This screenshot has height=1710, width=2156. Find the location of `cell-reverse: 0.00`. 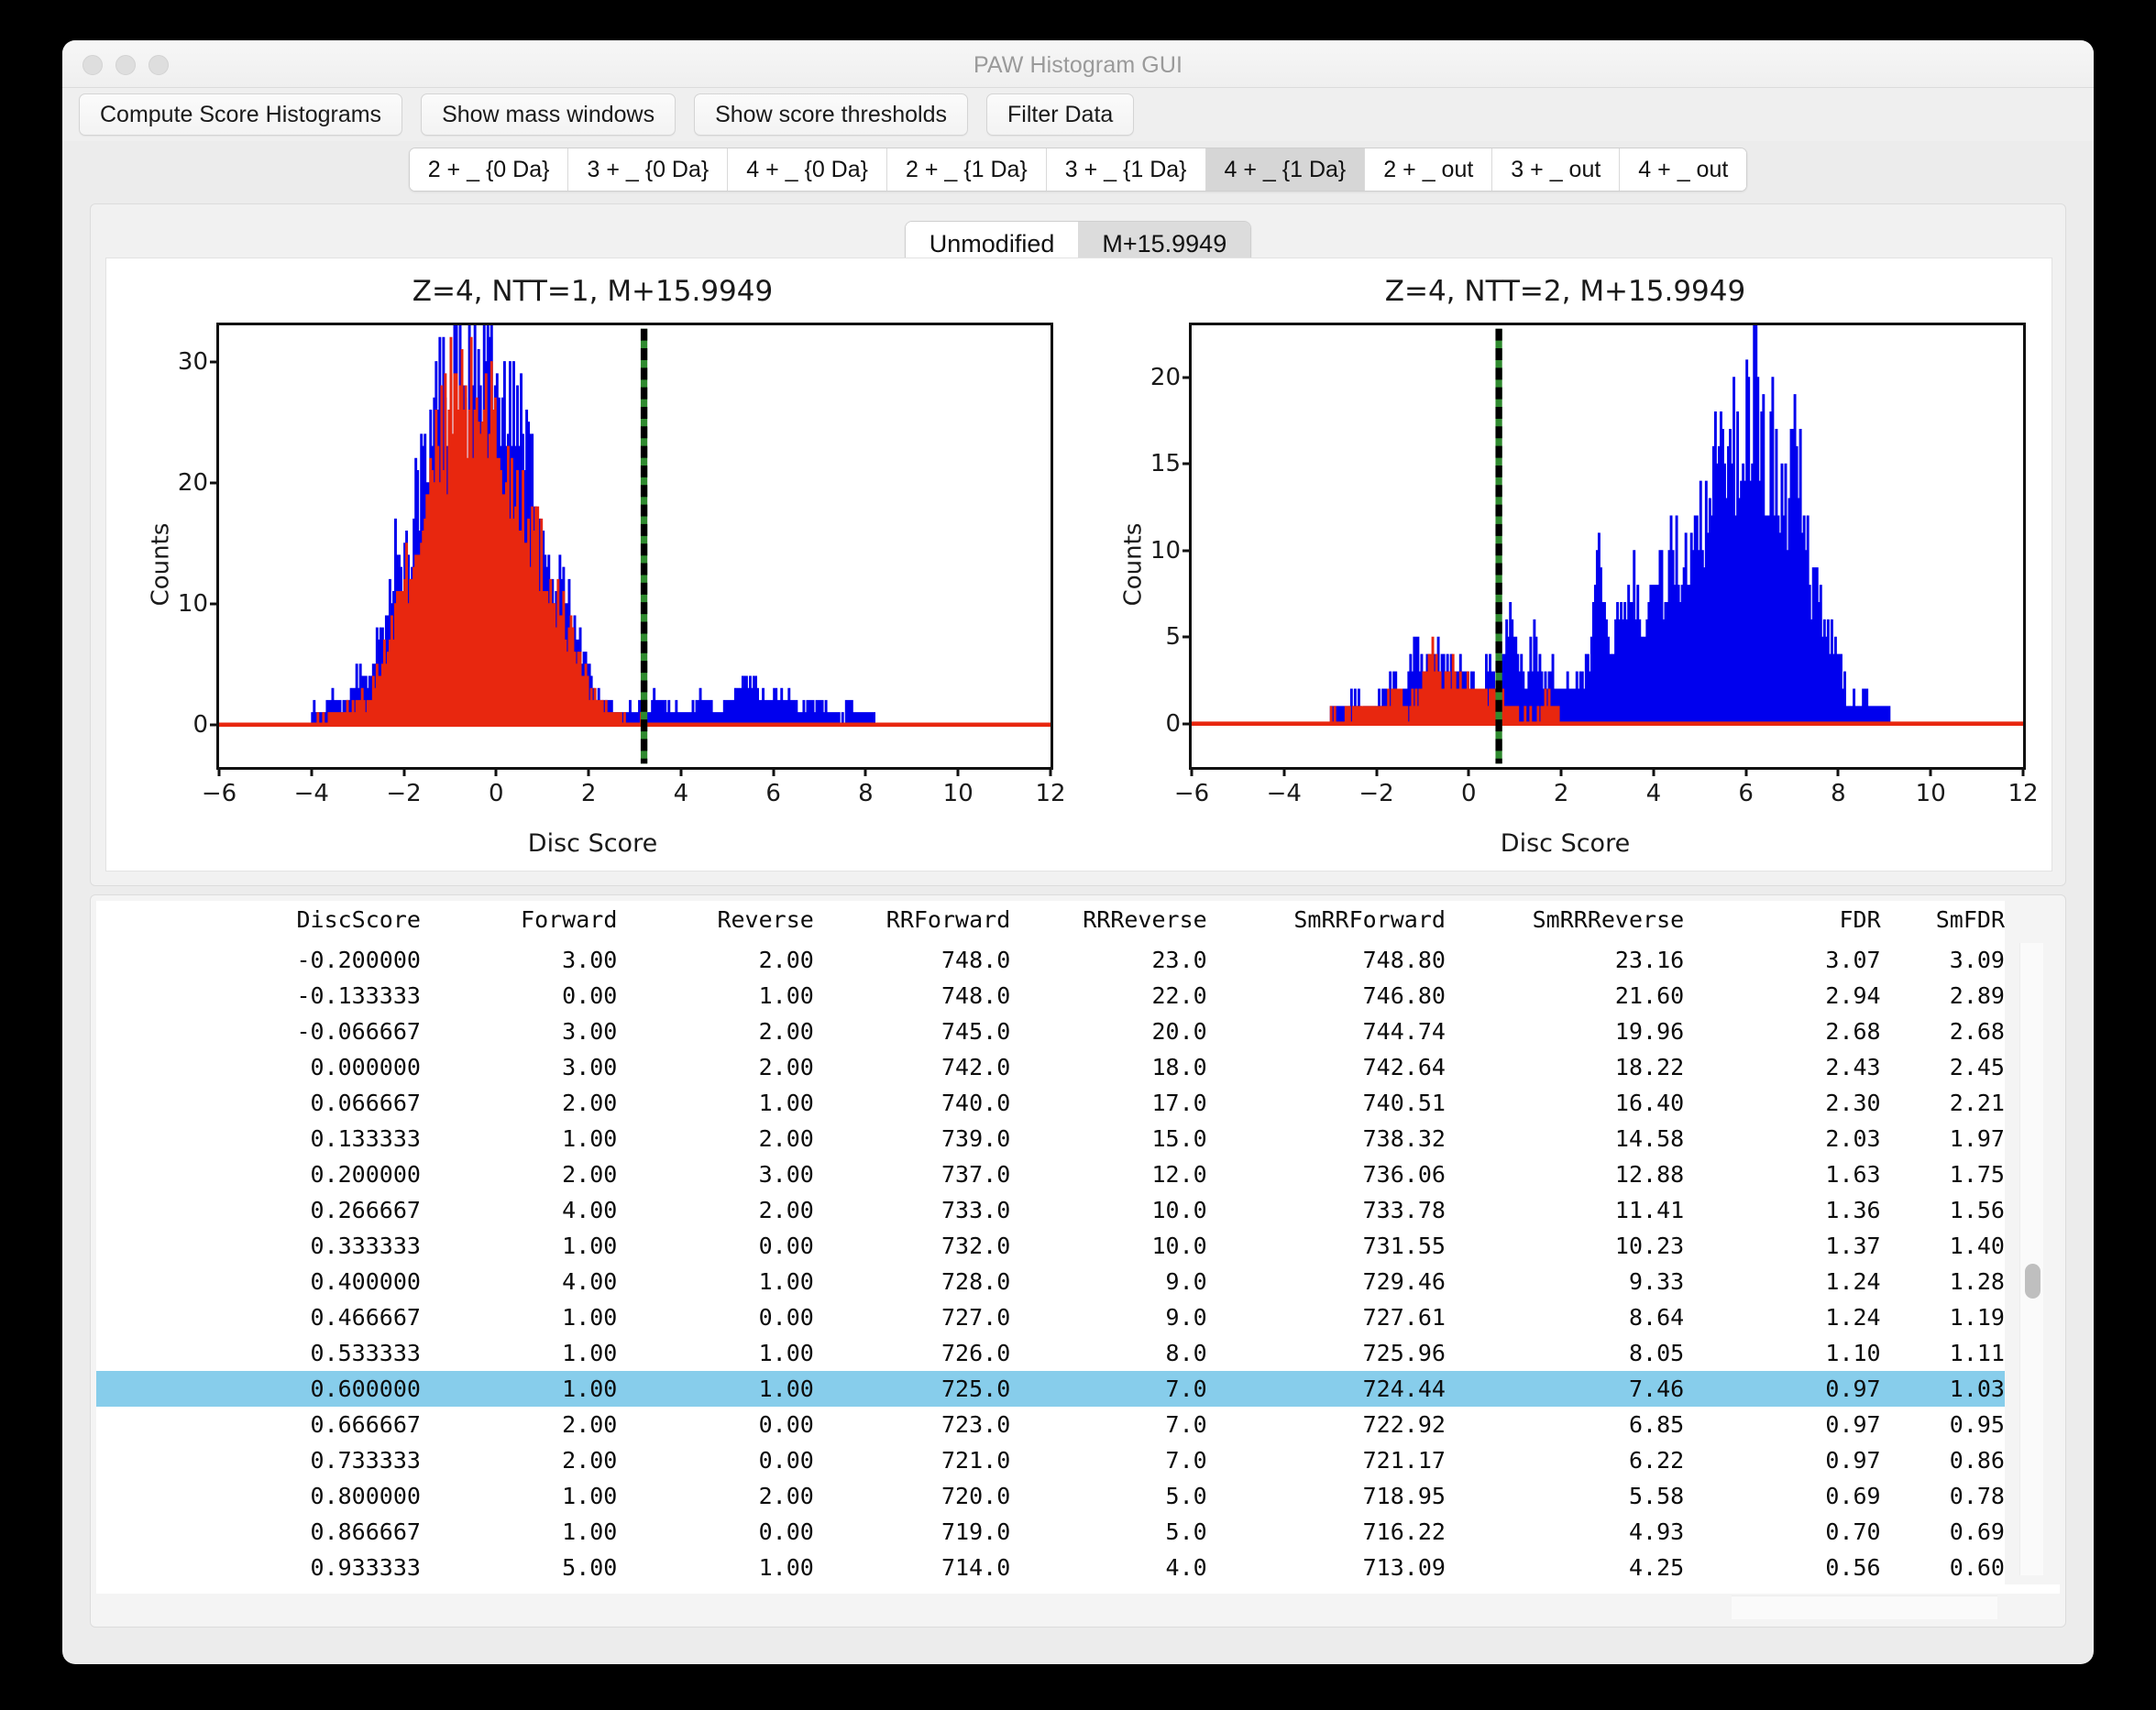

cell-reverse: 0.00 is located at coordinates (786, 1460).